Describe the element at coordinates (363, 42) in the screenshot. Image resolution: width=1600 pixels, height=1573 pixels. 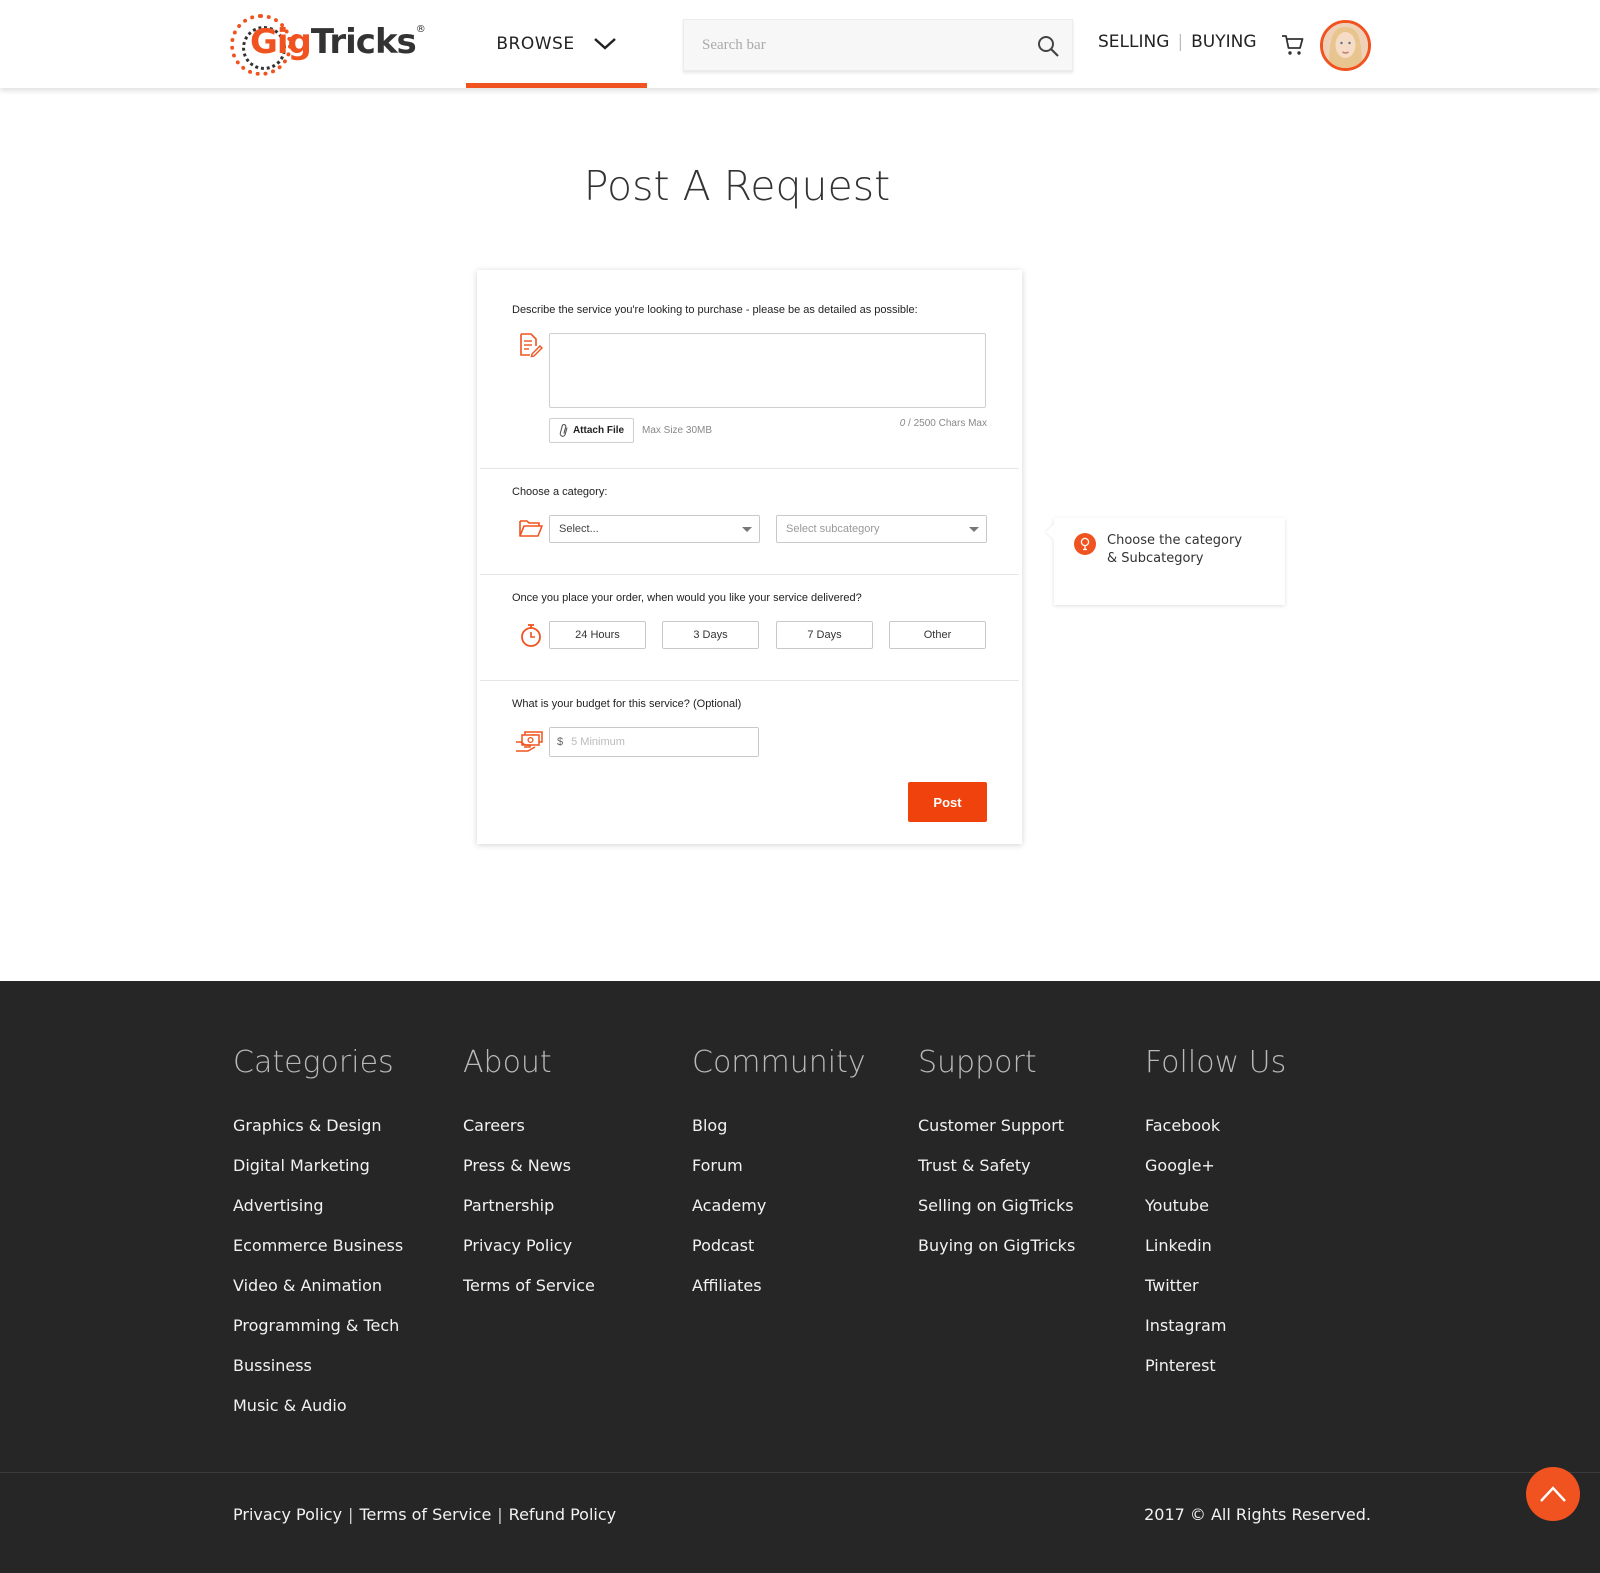
I see `logo-tricks-text: Tricks` at that location.